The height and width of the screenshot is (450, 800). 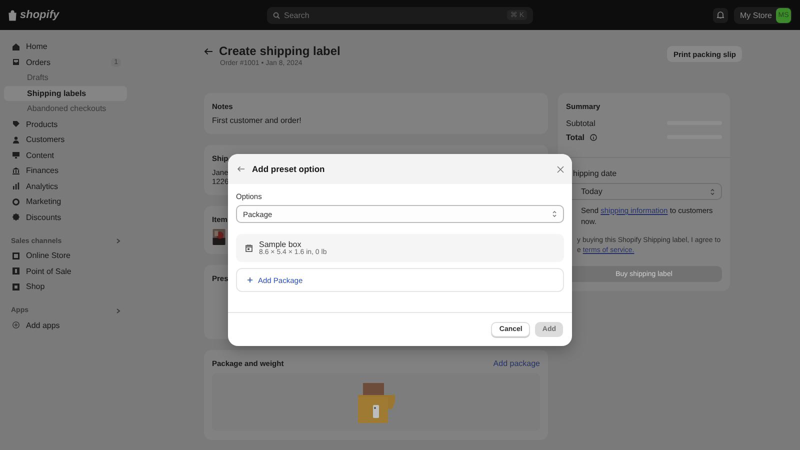 What do you see at coordinates (65, 155) in the screenshot?
I see `nav-item: Content` at bounding box center [65, 155].